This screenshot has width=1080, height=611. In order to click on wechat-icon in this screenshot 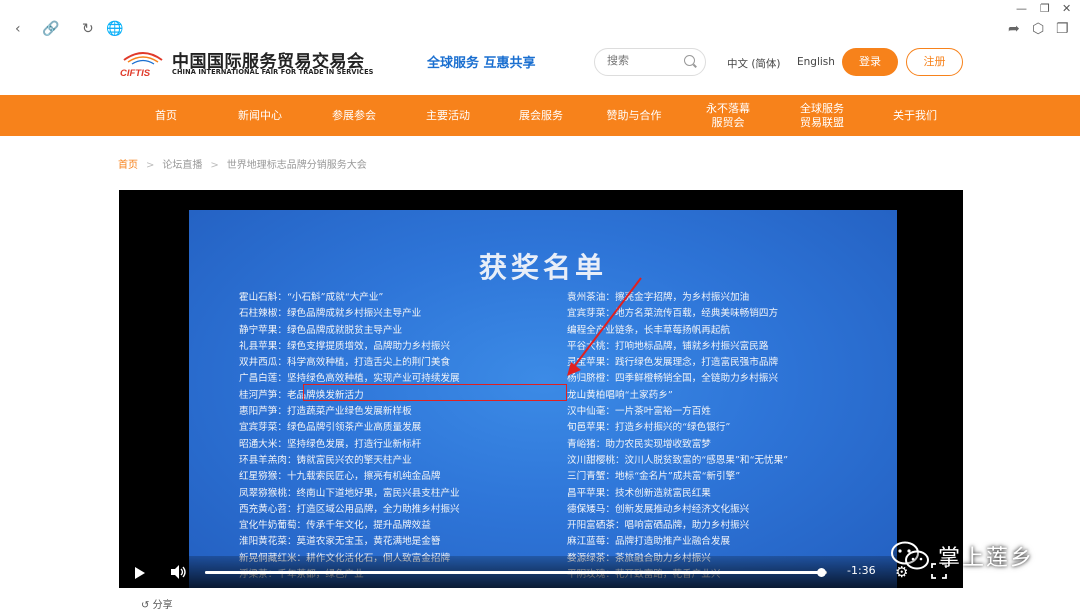, I will do `click(910, 555)`.